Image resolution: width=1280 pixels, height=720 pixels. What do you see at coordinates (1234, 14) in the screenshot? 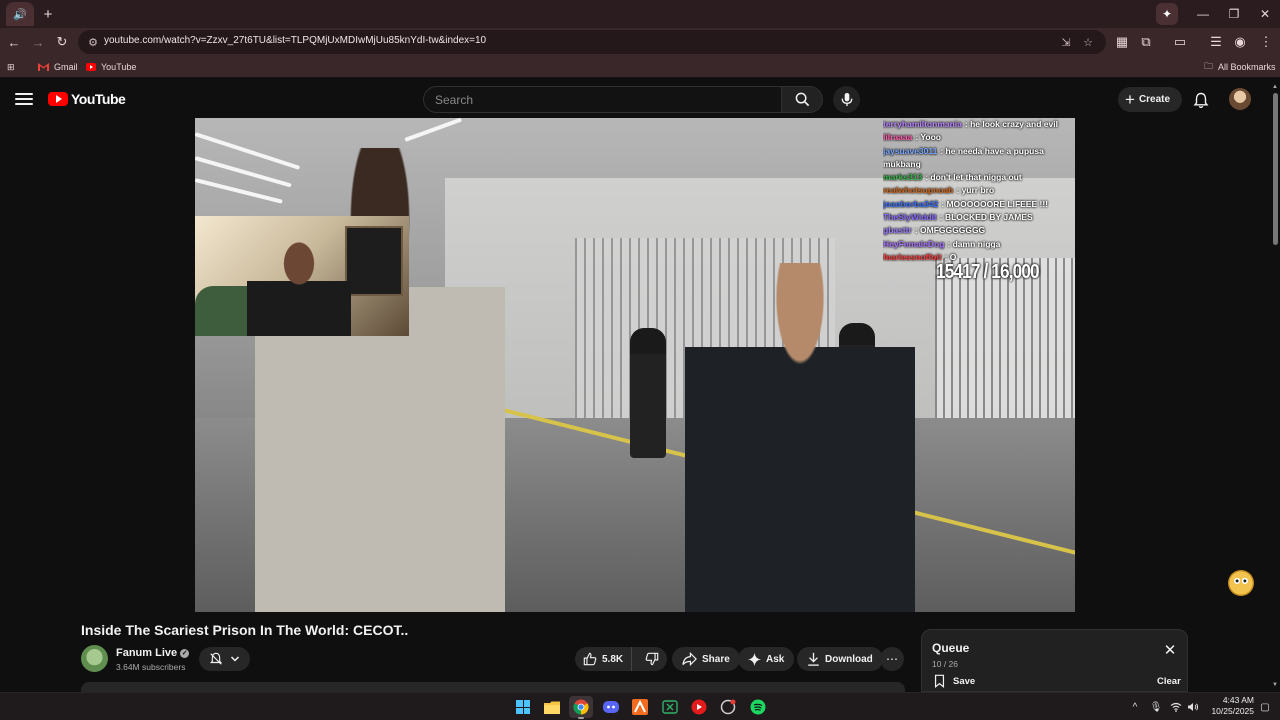
I see `maximize-button: ❐` at bounding box center [1234, 14].